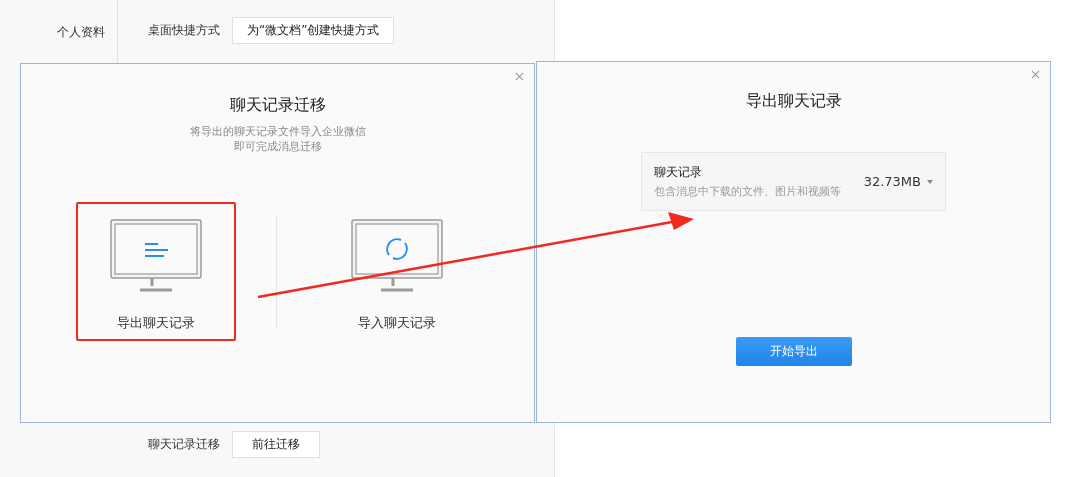 The image size is (1080, 477). I want to click on caret-icon, so click(930, 181).